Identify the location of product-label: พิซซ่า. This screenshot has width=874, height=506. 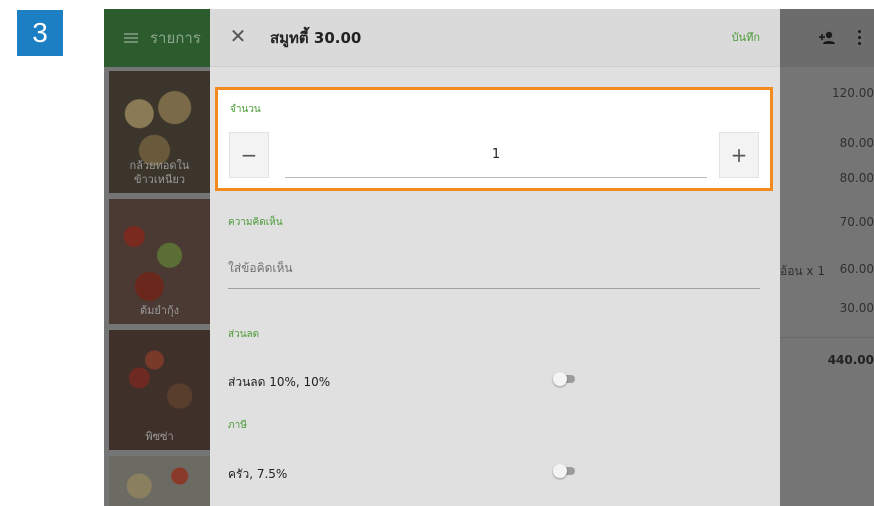
(159, 436).